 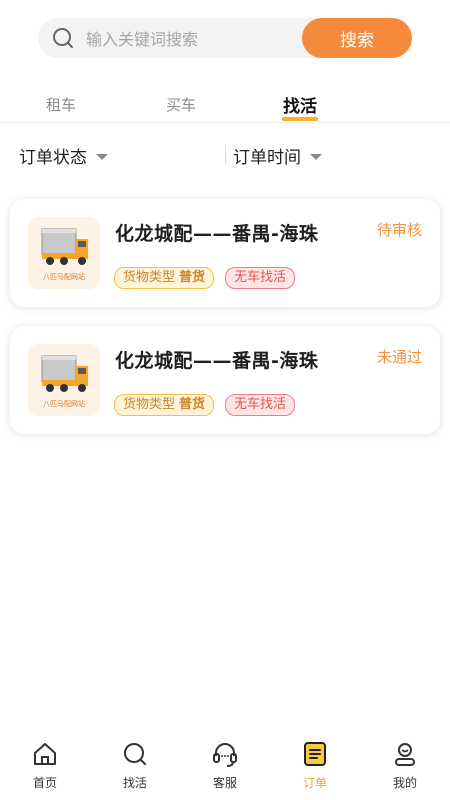 What do you see at coordinates (53, 158) in the screenshot?
I see `filter-order-status-label: 订单状态` at bounding box center [53, 158].